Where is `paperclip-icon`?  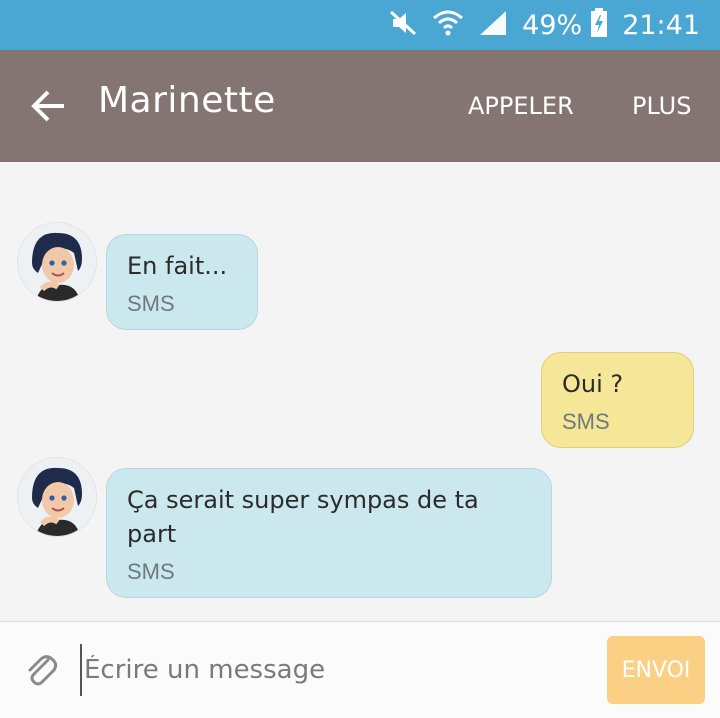
paperclip-icon is located at coordinates (43, 670).